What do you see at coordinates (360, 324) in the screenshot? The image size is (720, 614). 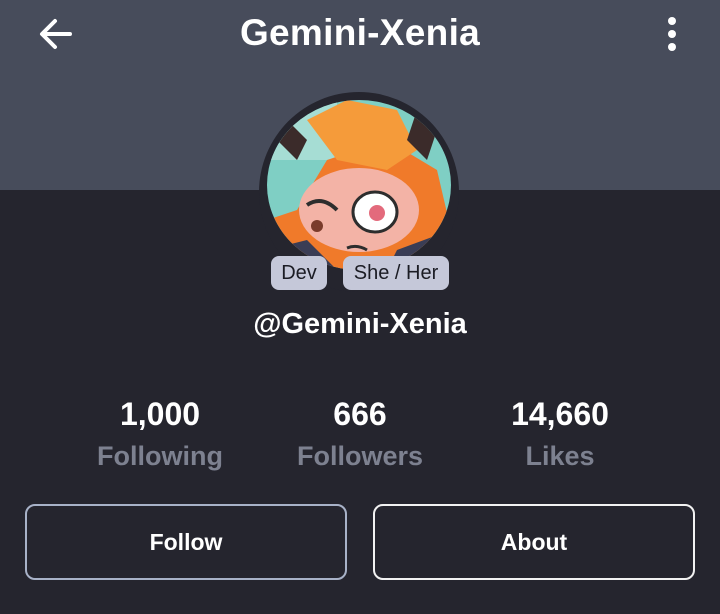 I see `username-handle: @Gemini-Xenia` at bounding box center [360, 324].